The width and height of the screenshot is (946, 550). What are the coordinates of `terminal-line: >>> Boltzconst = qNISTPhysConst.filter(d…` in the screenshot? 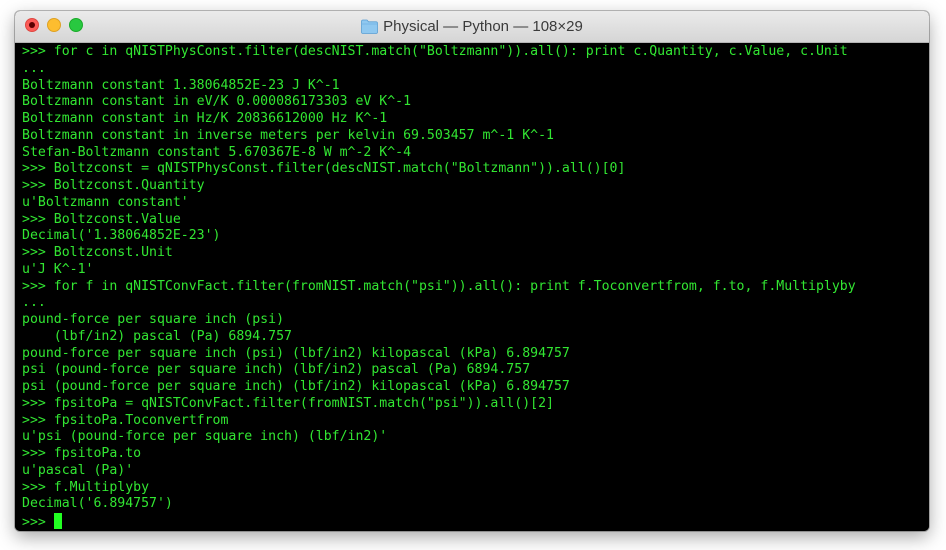 It's located at (324, 169).